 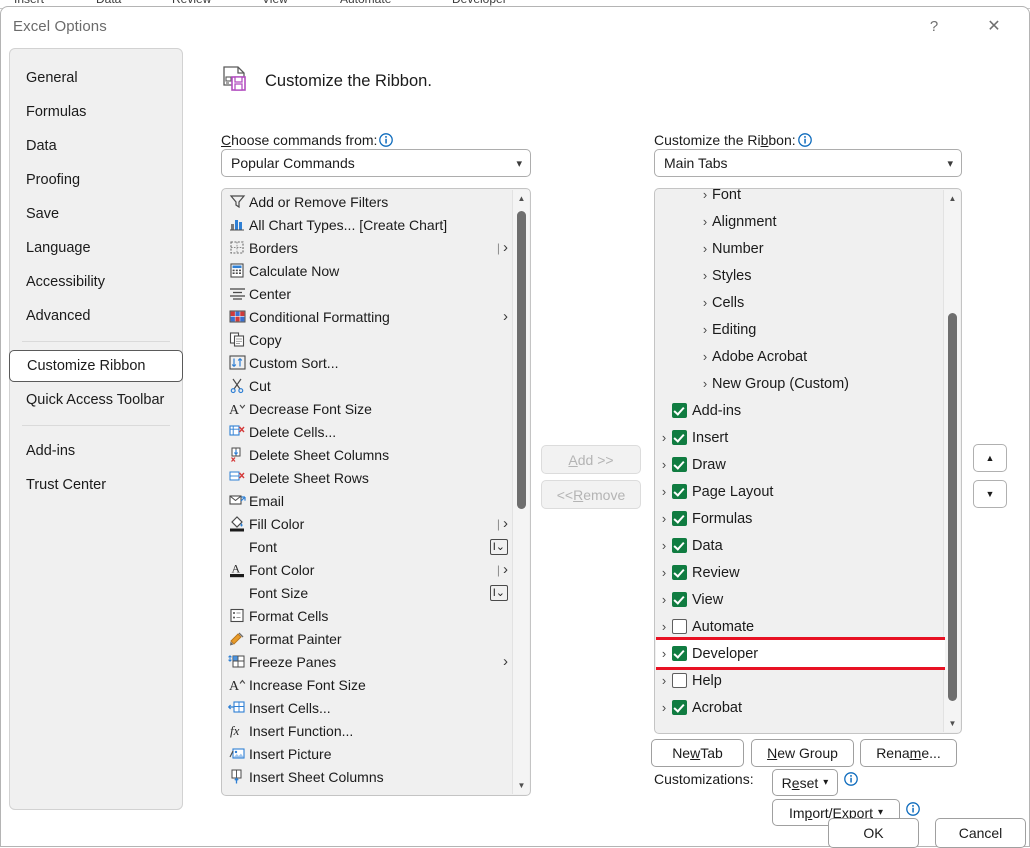 I want to click on ok-button: OK, so click(x=873, y=833).